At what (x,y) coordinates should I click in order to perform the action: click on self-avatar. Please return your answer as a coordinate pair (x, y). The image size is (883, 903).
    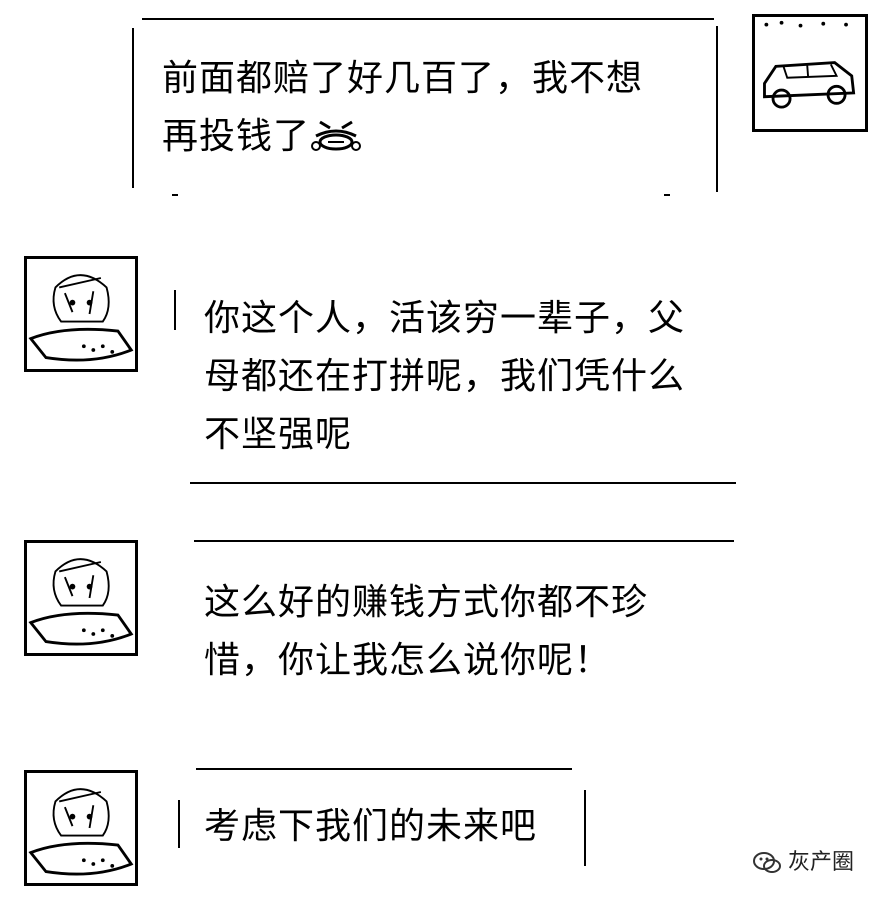
    Looking at the image, I should click on (810, 73).